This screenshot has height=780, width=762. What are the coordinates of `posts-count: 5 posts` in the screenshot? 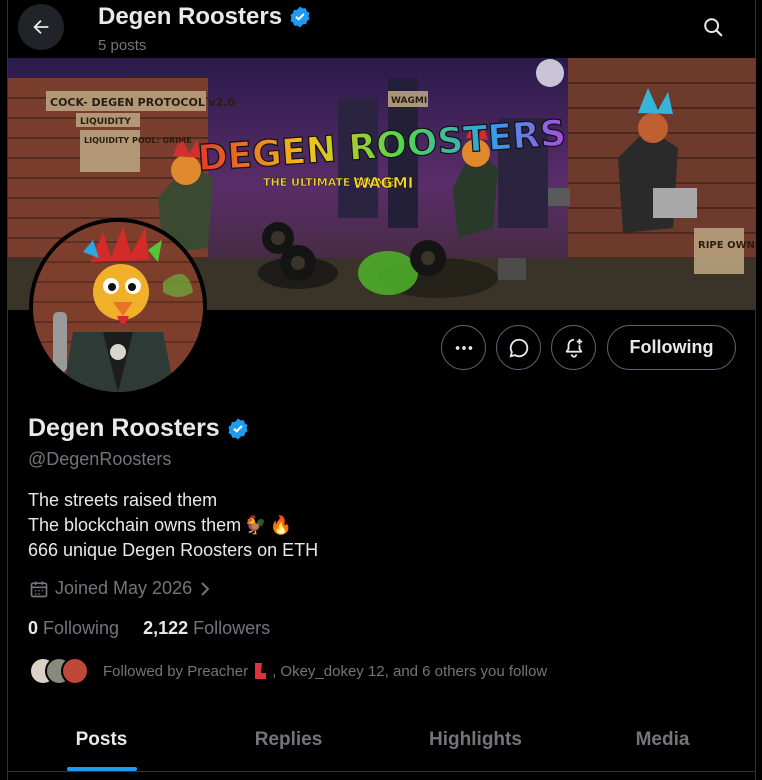 It's located at (122, 45).